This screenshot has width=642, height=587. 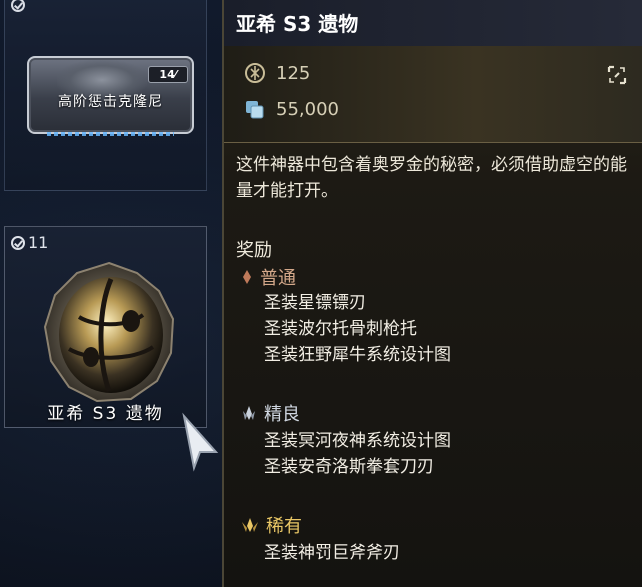 What do you see at coordinates (315, 303) in the screenshot?
I see `reward-item: 圣装星镖镖刃` at bounding box center [315, 303].